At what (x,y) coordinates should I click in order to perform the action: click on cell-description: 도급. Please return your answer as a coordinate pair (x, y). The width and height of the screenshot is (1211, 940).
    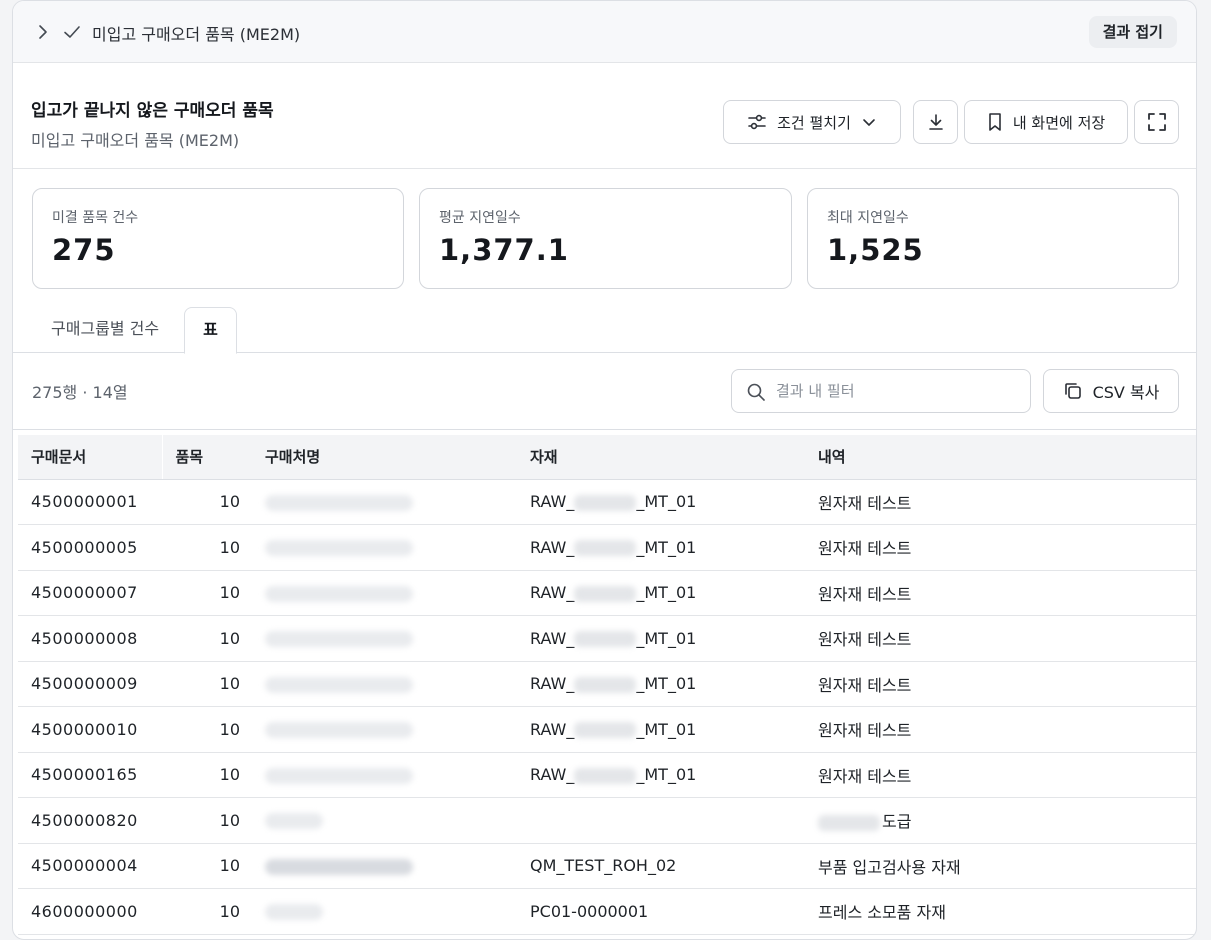
    Looking at the image, I should click on (1000, 820).